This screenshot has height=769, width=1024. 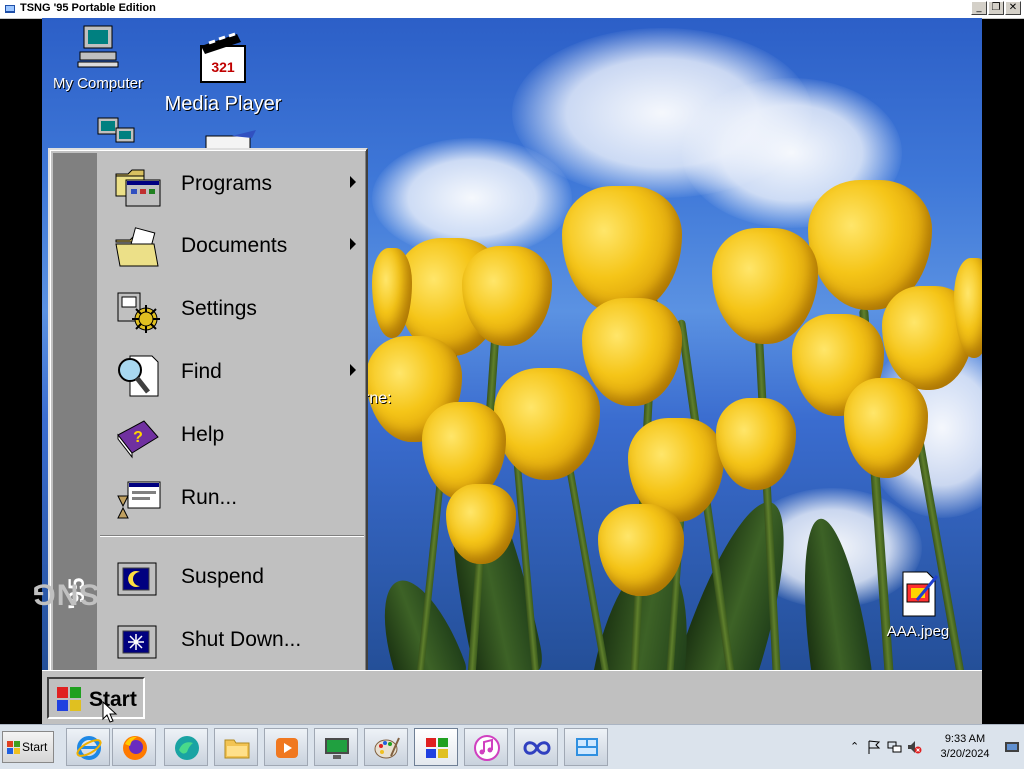 I want to click on menu-item-documents: Documents, so click(x=233, y=247).